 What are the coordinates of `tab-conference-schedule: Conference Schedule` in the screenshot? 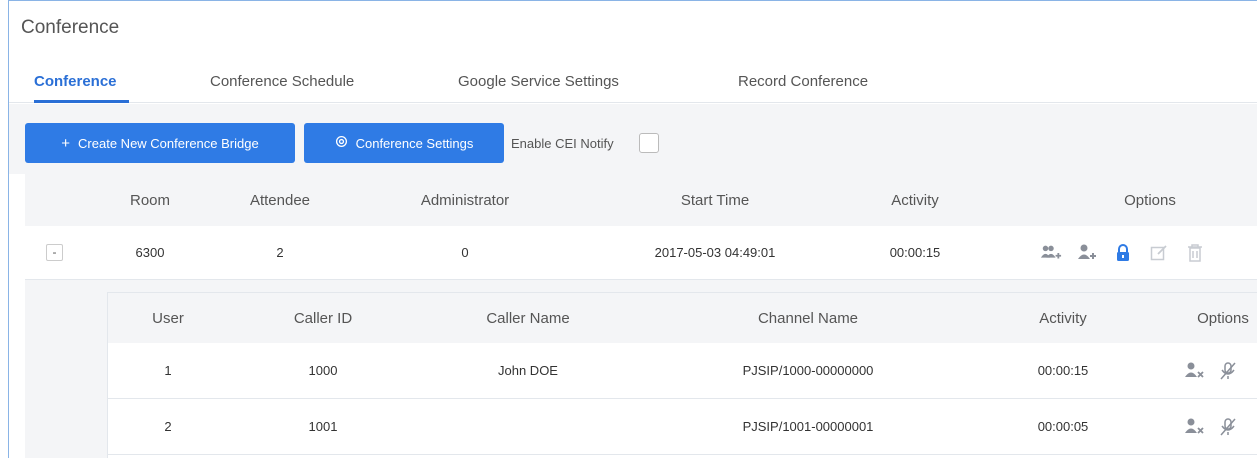 It's located at (282, 81).